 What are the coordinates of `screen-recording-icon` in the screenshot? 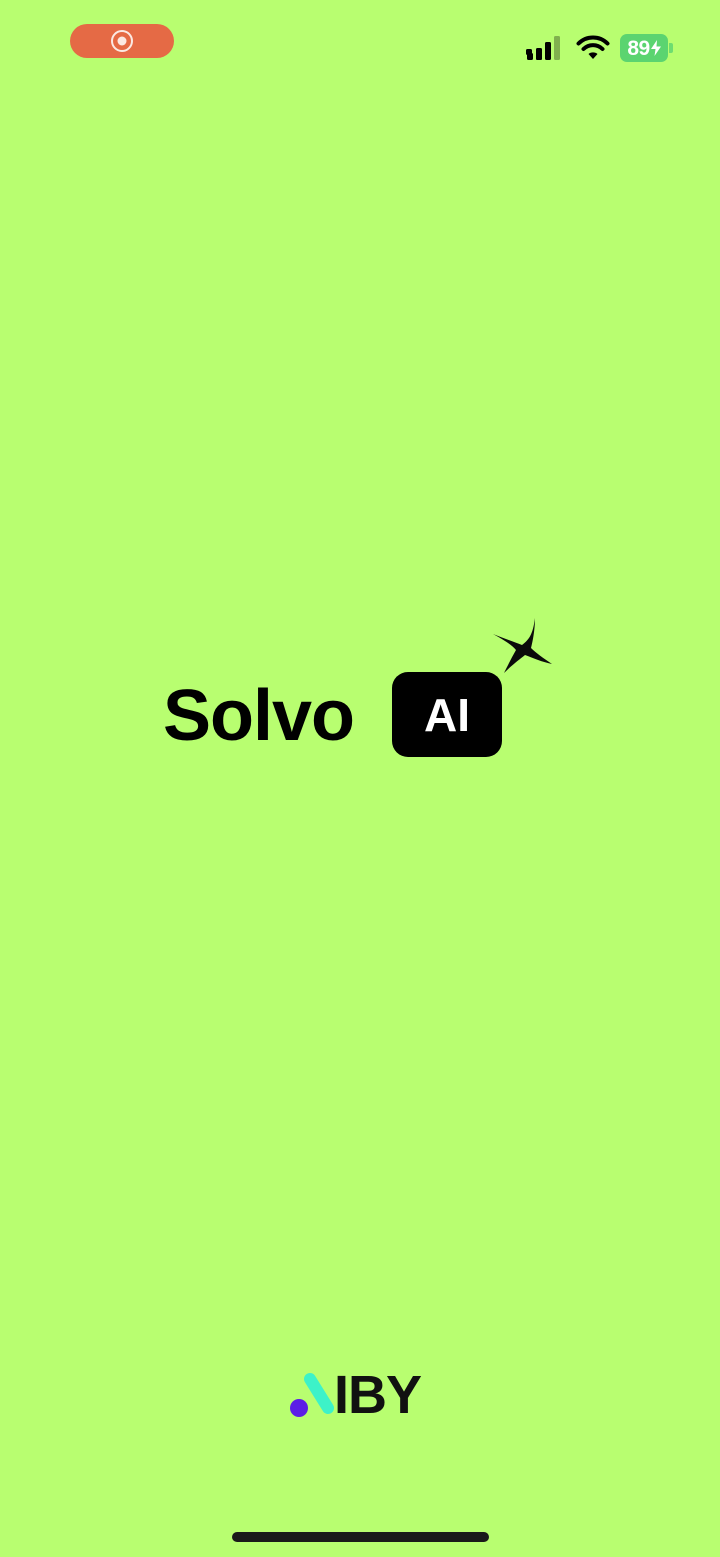 It's located at (122, 41).